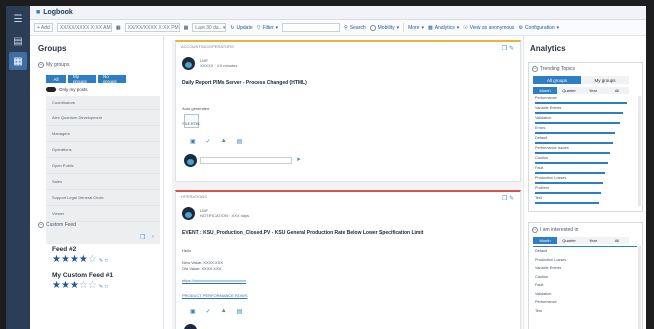 The width and height of the screenshot is (654, 329). What do you see at coordinates (416, 28) in the screenshot?
I see `more-button: More ▾` at bounding box center [416, 28].